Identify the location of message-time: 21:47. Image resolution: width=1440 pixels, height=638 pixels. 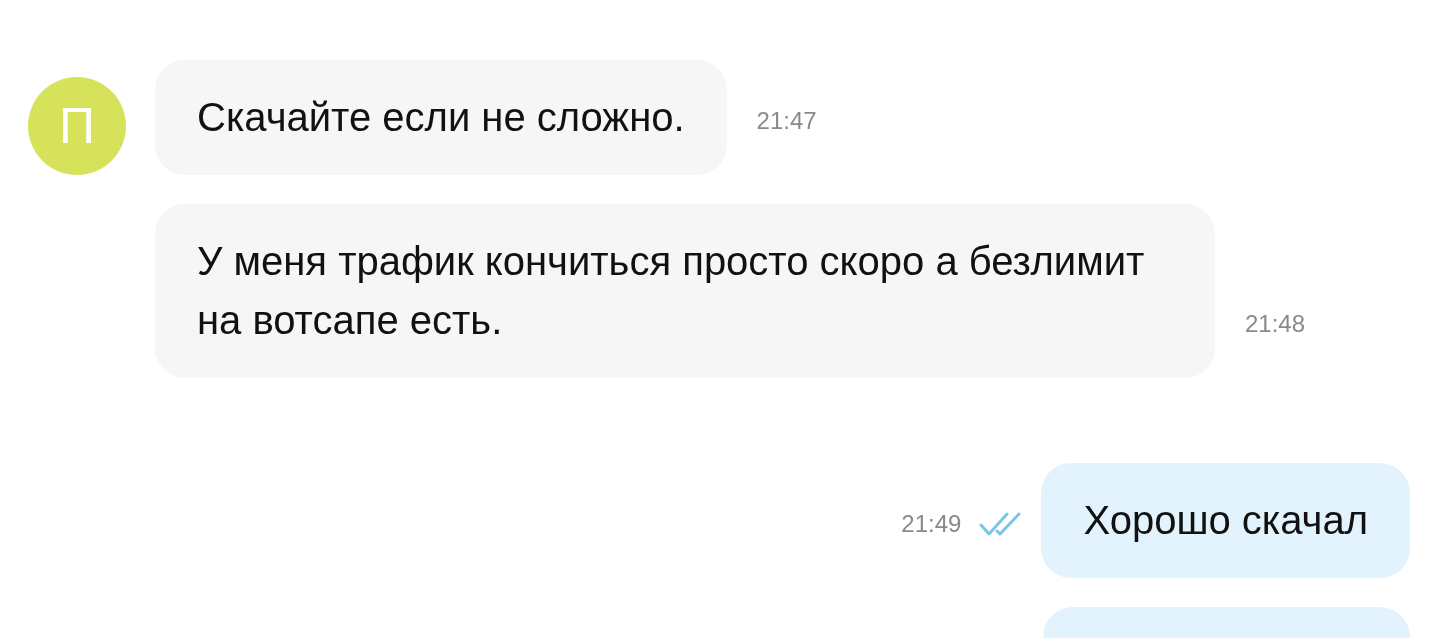
(786, 121).